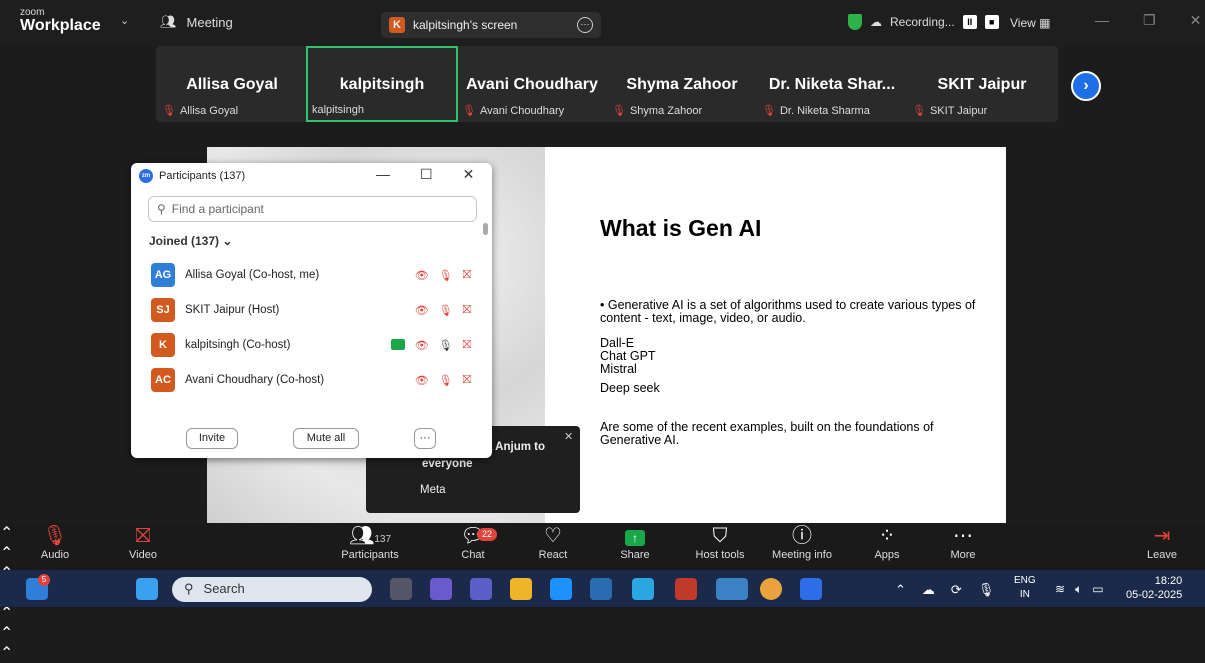  What do you see at coordinates (1079, 589) in the screenshot?
I see `system-tray-status: ≋ 🔈︎ ▭` at bounding box center [1079, 589].